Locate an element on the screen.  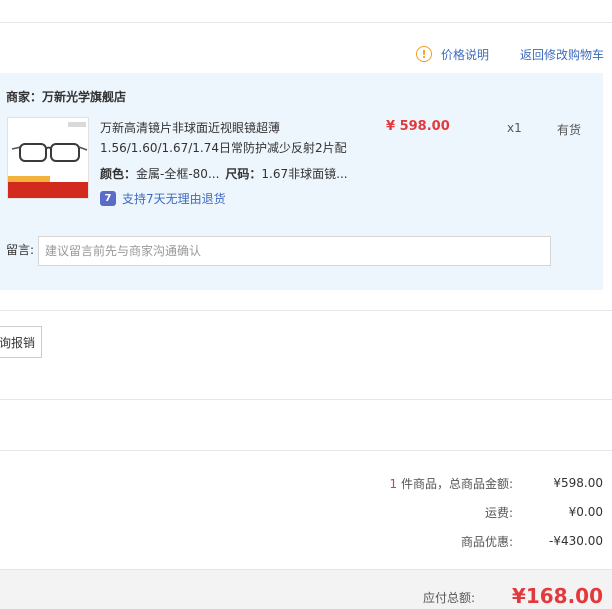
top-divider is located at coordinates (306, 22).